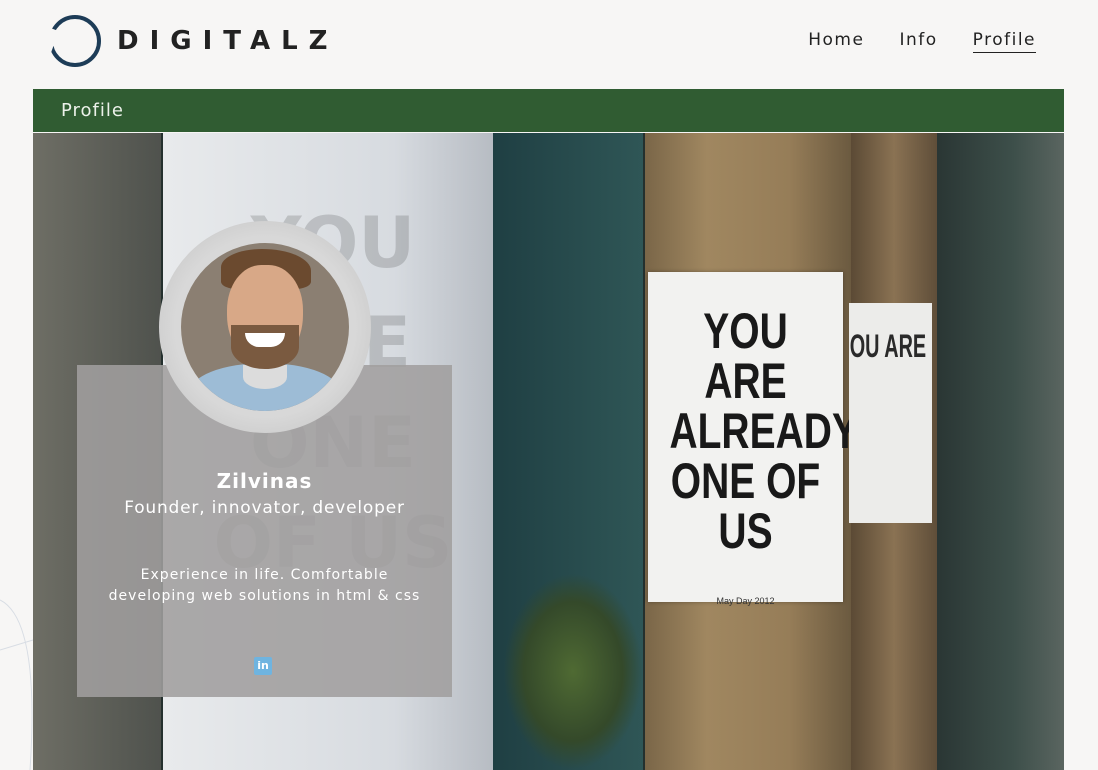 This screenshot has width=1098, height=770. Describe the element at coordinates (890, 346) in the screenshot. I see `poster-small-text: OU ARE LREADY ONE F US` at that location.